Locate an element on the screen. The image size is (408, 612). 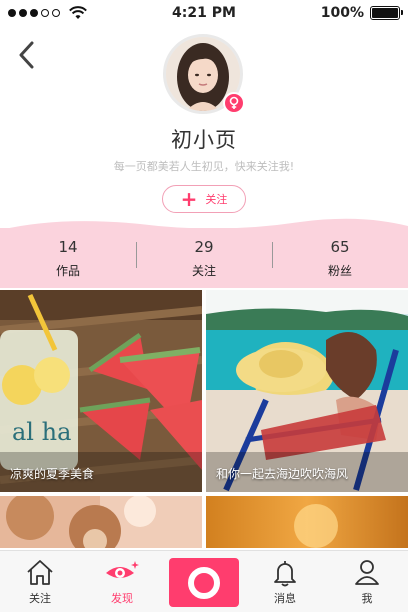
tab-label: 消息 is located at coordinates (285, 598).